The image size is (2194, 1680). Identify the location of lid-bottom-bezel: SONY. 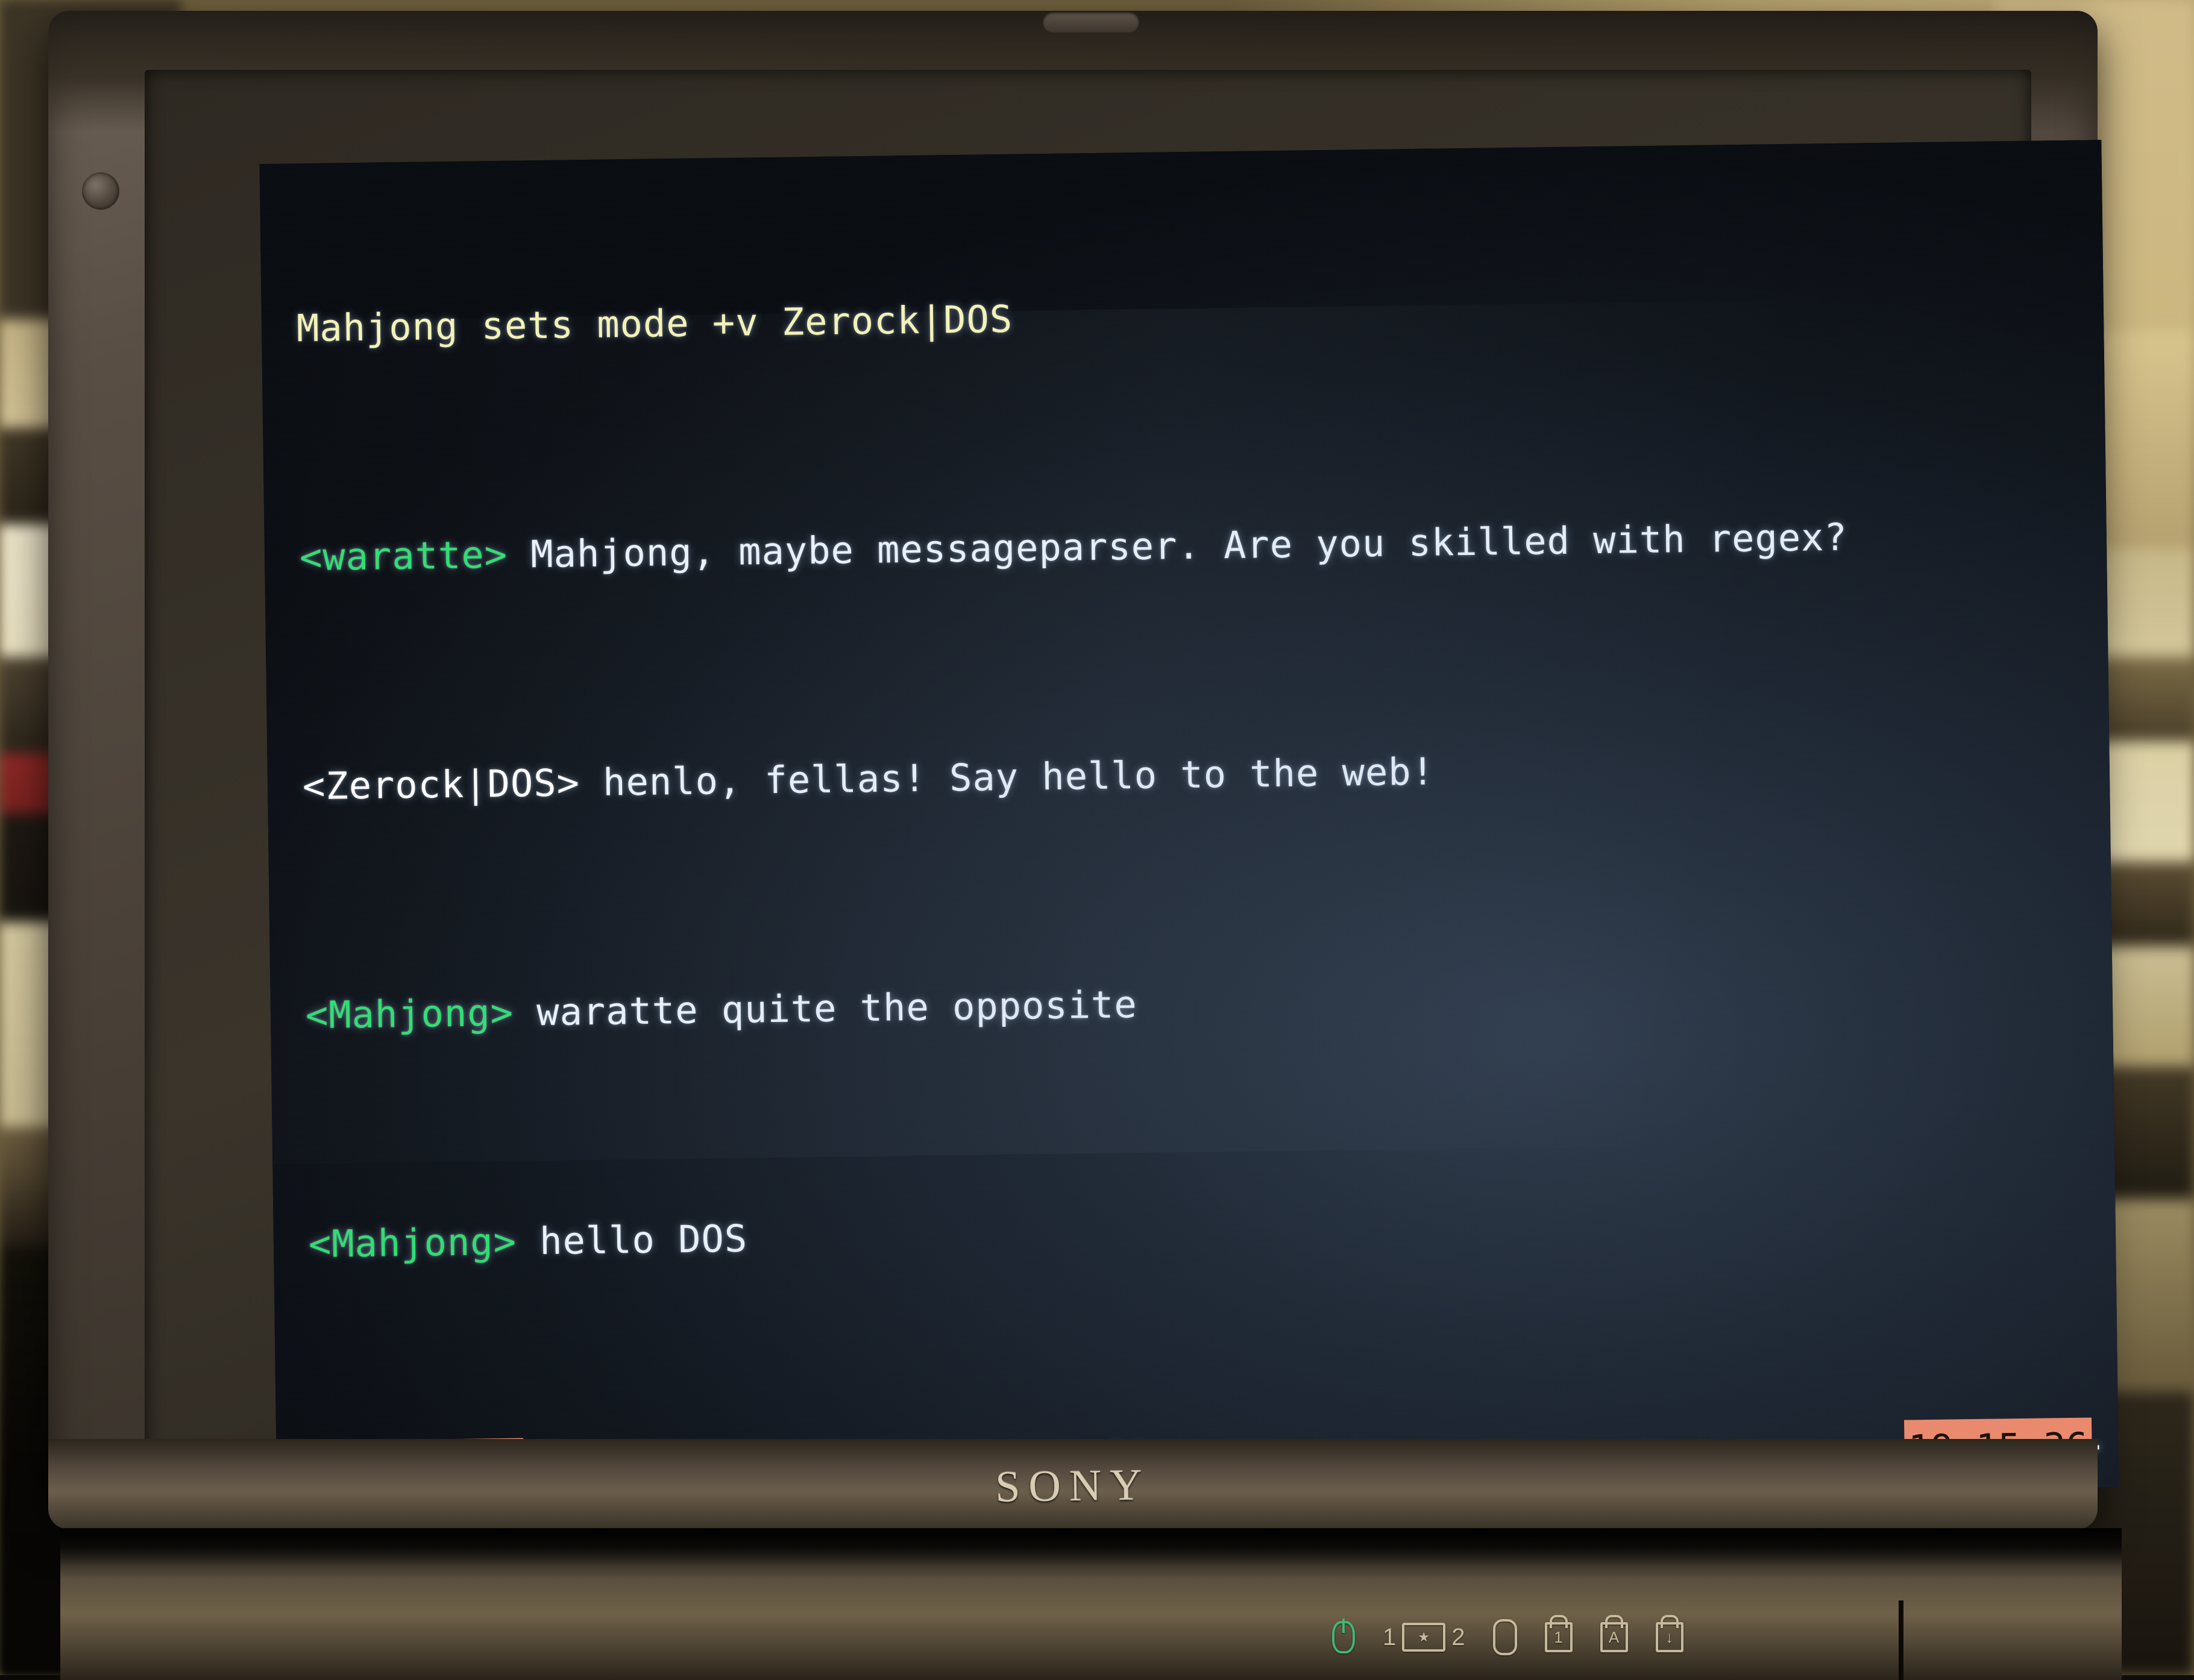
(1073, 1484).